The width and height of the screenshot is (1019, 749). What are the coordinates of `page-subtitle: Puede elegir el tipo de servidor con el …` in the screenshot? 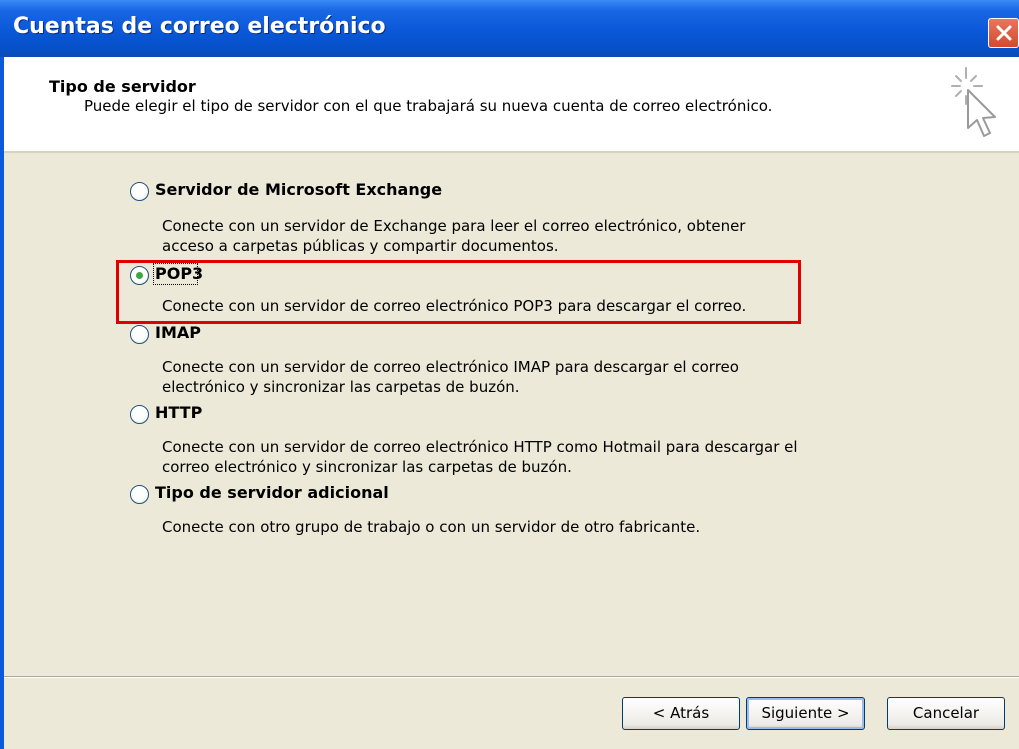 It's located at (428, 106).